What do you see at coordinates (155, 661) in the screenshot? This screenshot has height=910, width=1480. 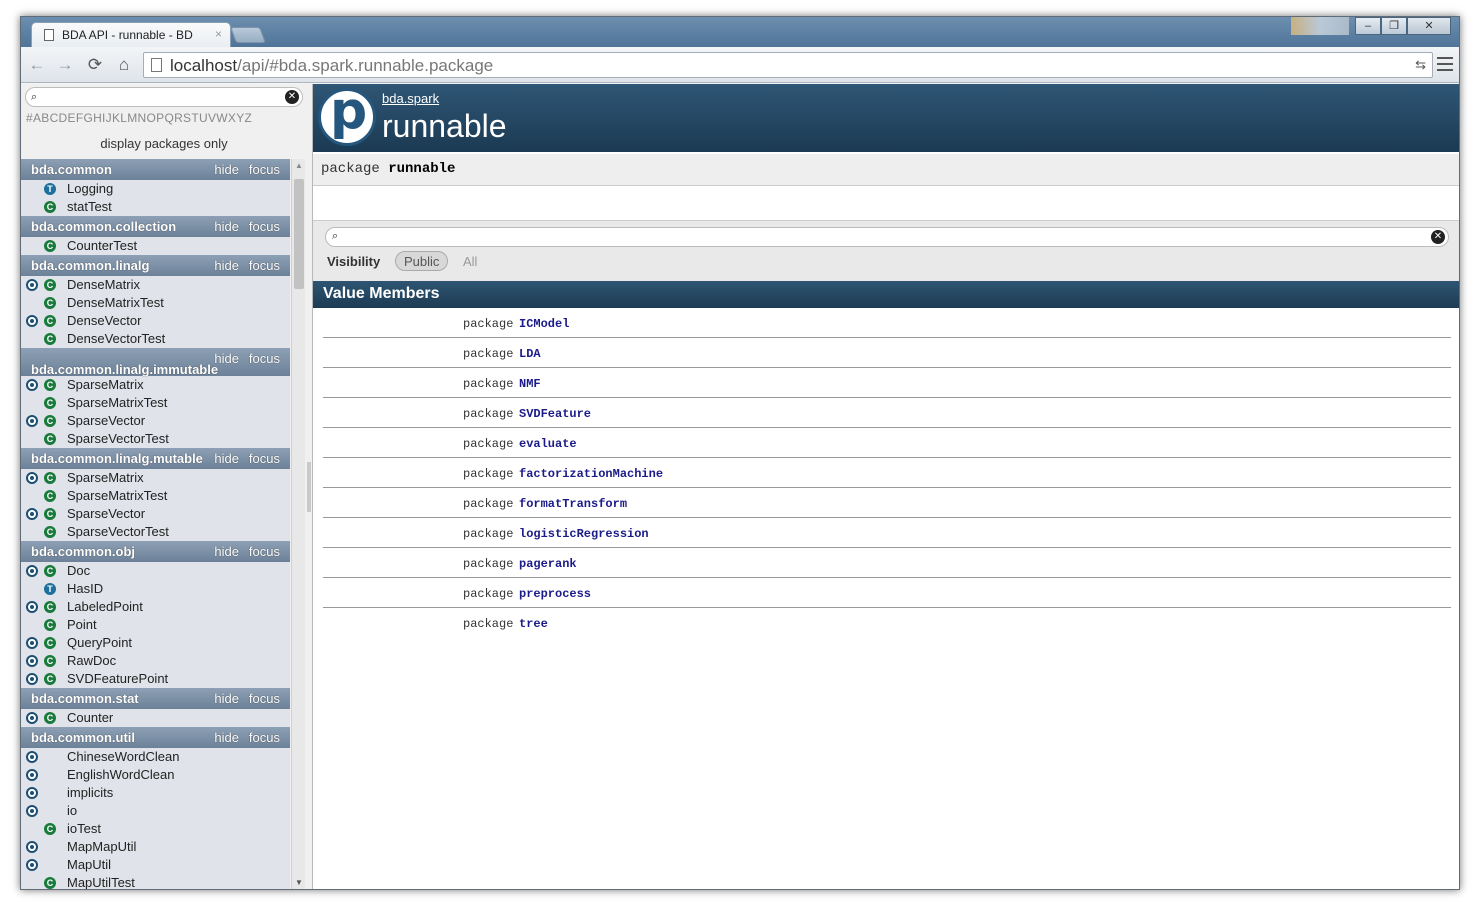 I see `tree-entry: C RawDoc` at bounding box center [155, 661].